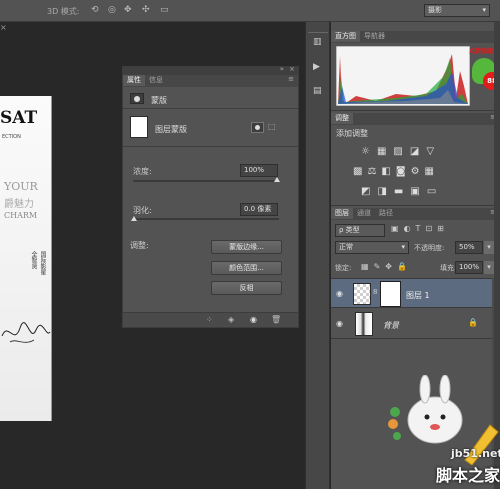 The image size is (500, 489). Describe the element at coordinates (380, 266) in the screenshot. I see `lock-paint-icon: ✎` at that location.